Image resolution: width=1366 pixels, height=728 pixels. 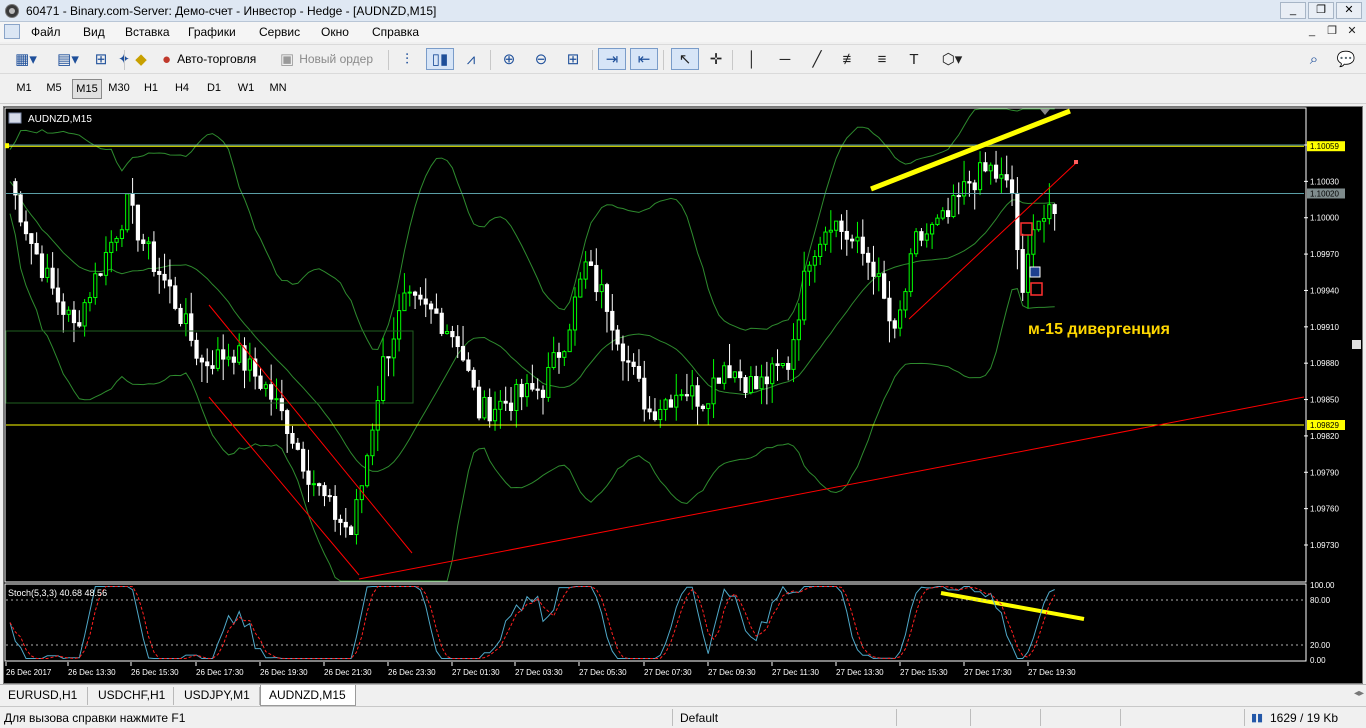 What do you see at coordinates (1324, 218) in the screenshot?
I see `price-tick-label: 1.10000` at bounding box center [1324, 218].